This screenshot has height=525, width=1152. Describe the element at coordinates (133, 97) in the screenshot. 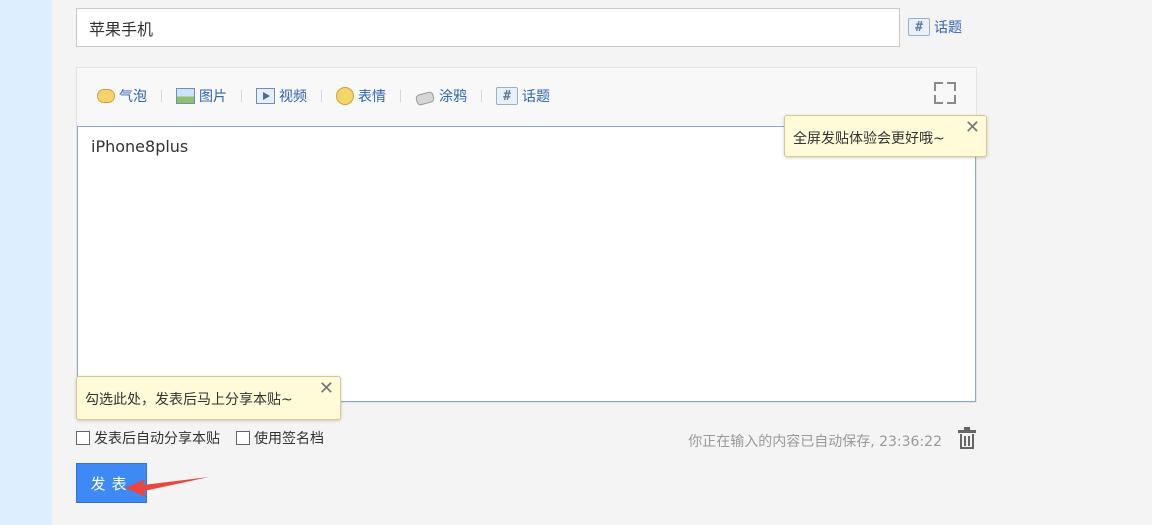

I see `toolbar-bubble-label: 气泡` at that location.